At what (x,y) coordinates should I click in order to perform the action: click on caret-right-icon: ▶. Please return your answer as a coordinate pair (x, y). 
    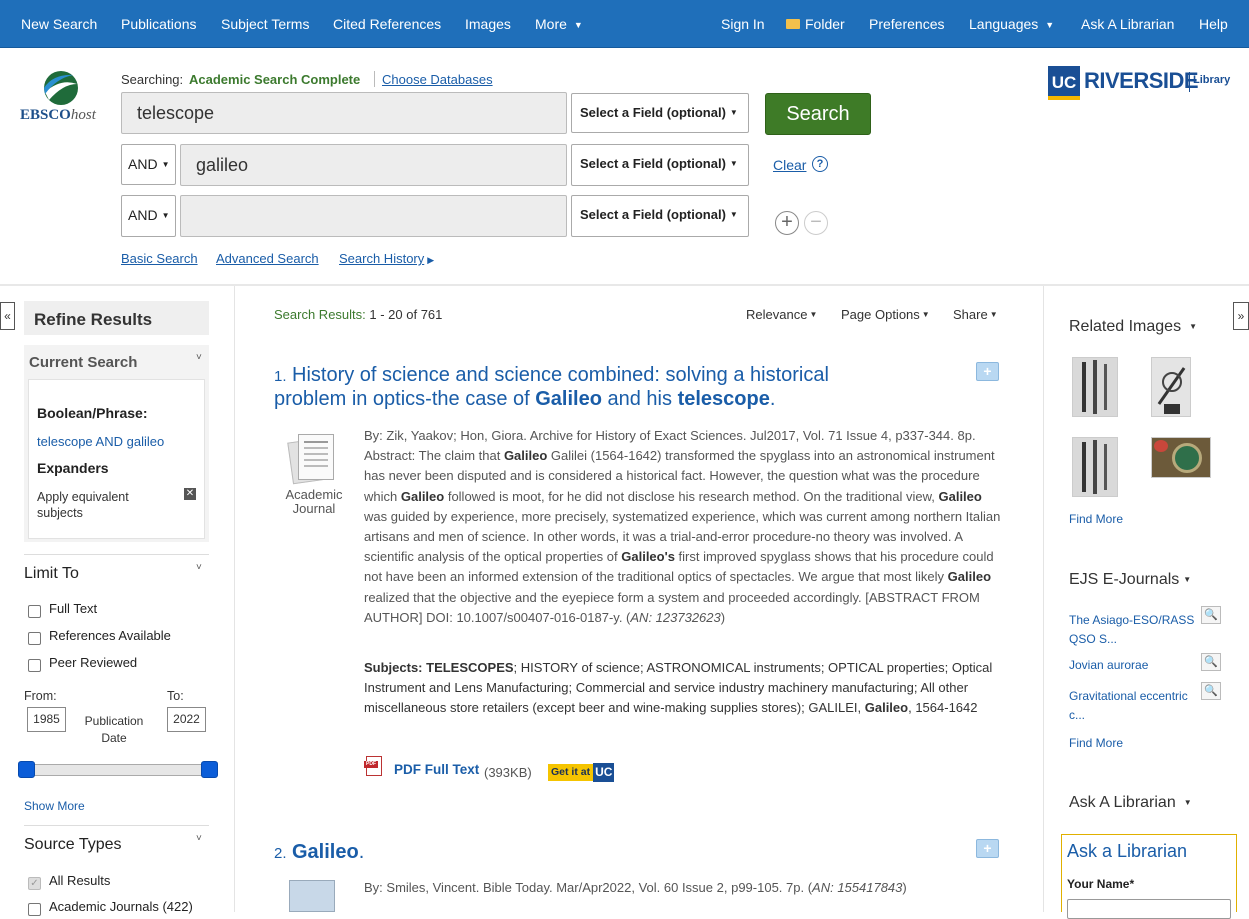
    Looking at the image, I should click on (431, 260).